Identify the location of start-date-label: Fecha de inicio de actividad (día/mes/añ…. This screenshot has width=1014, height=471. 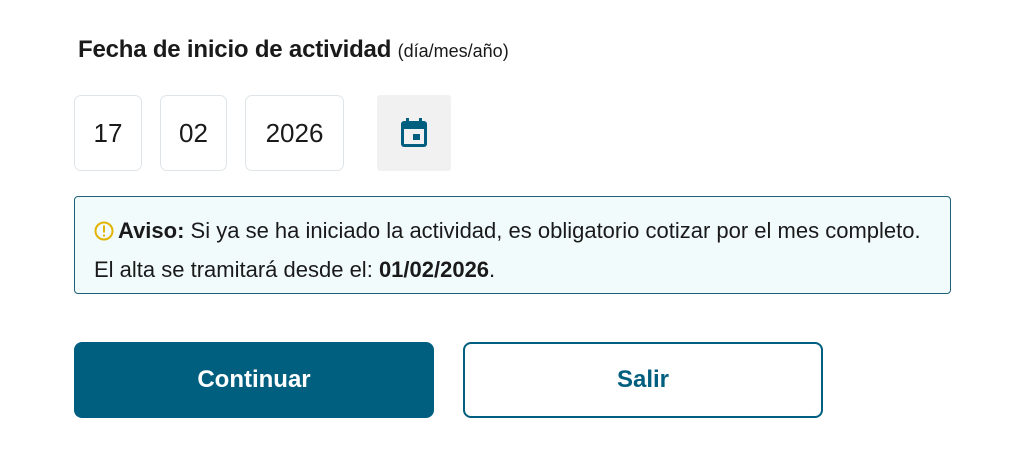
(293, 50).